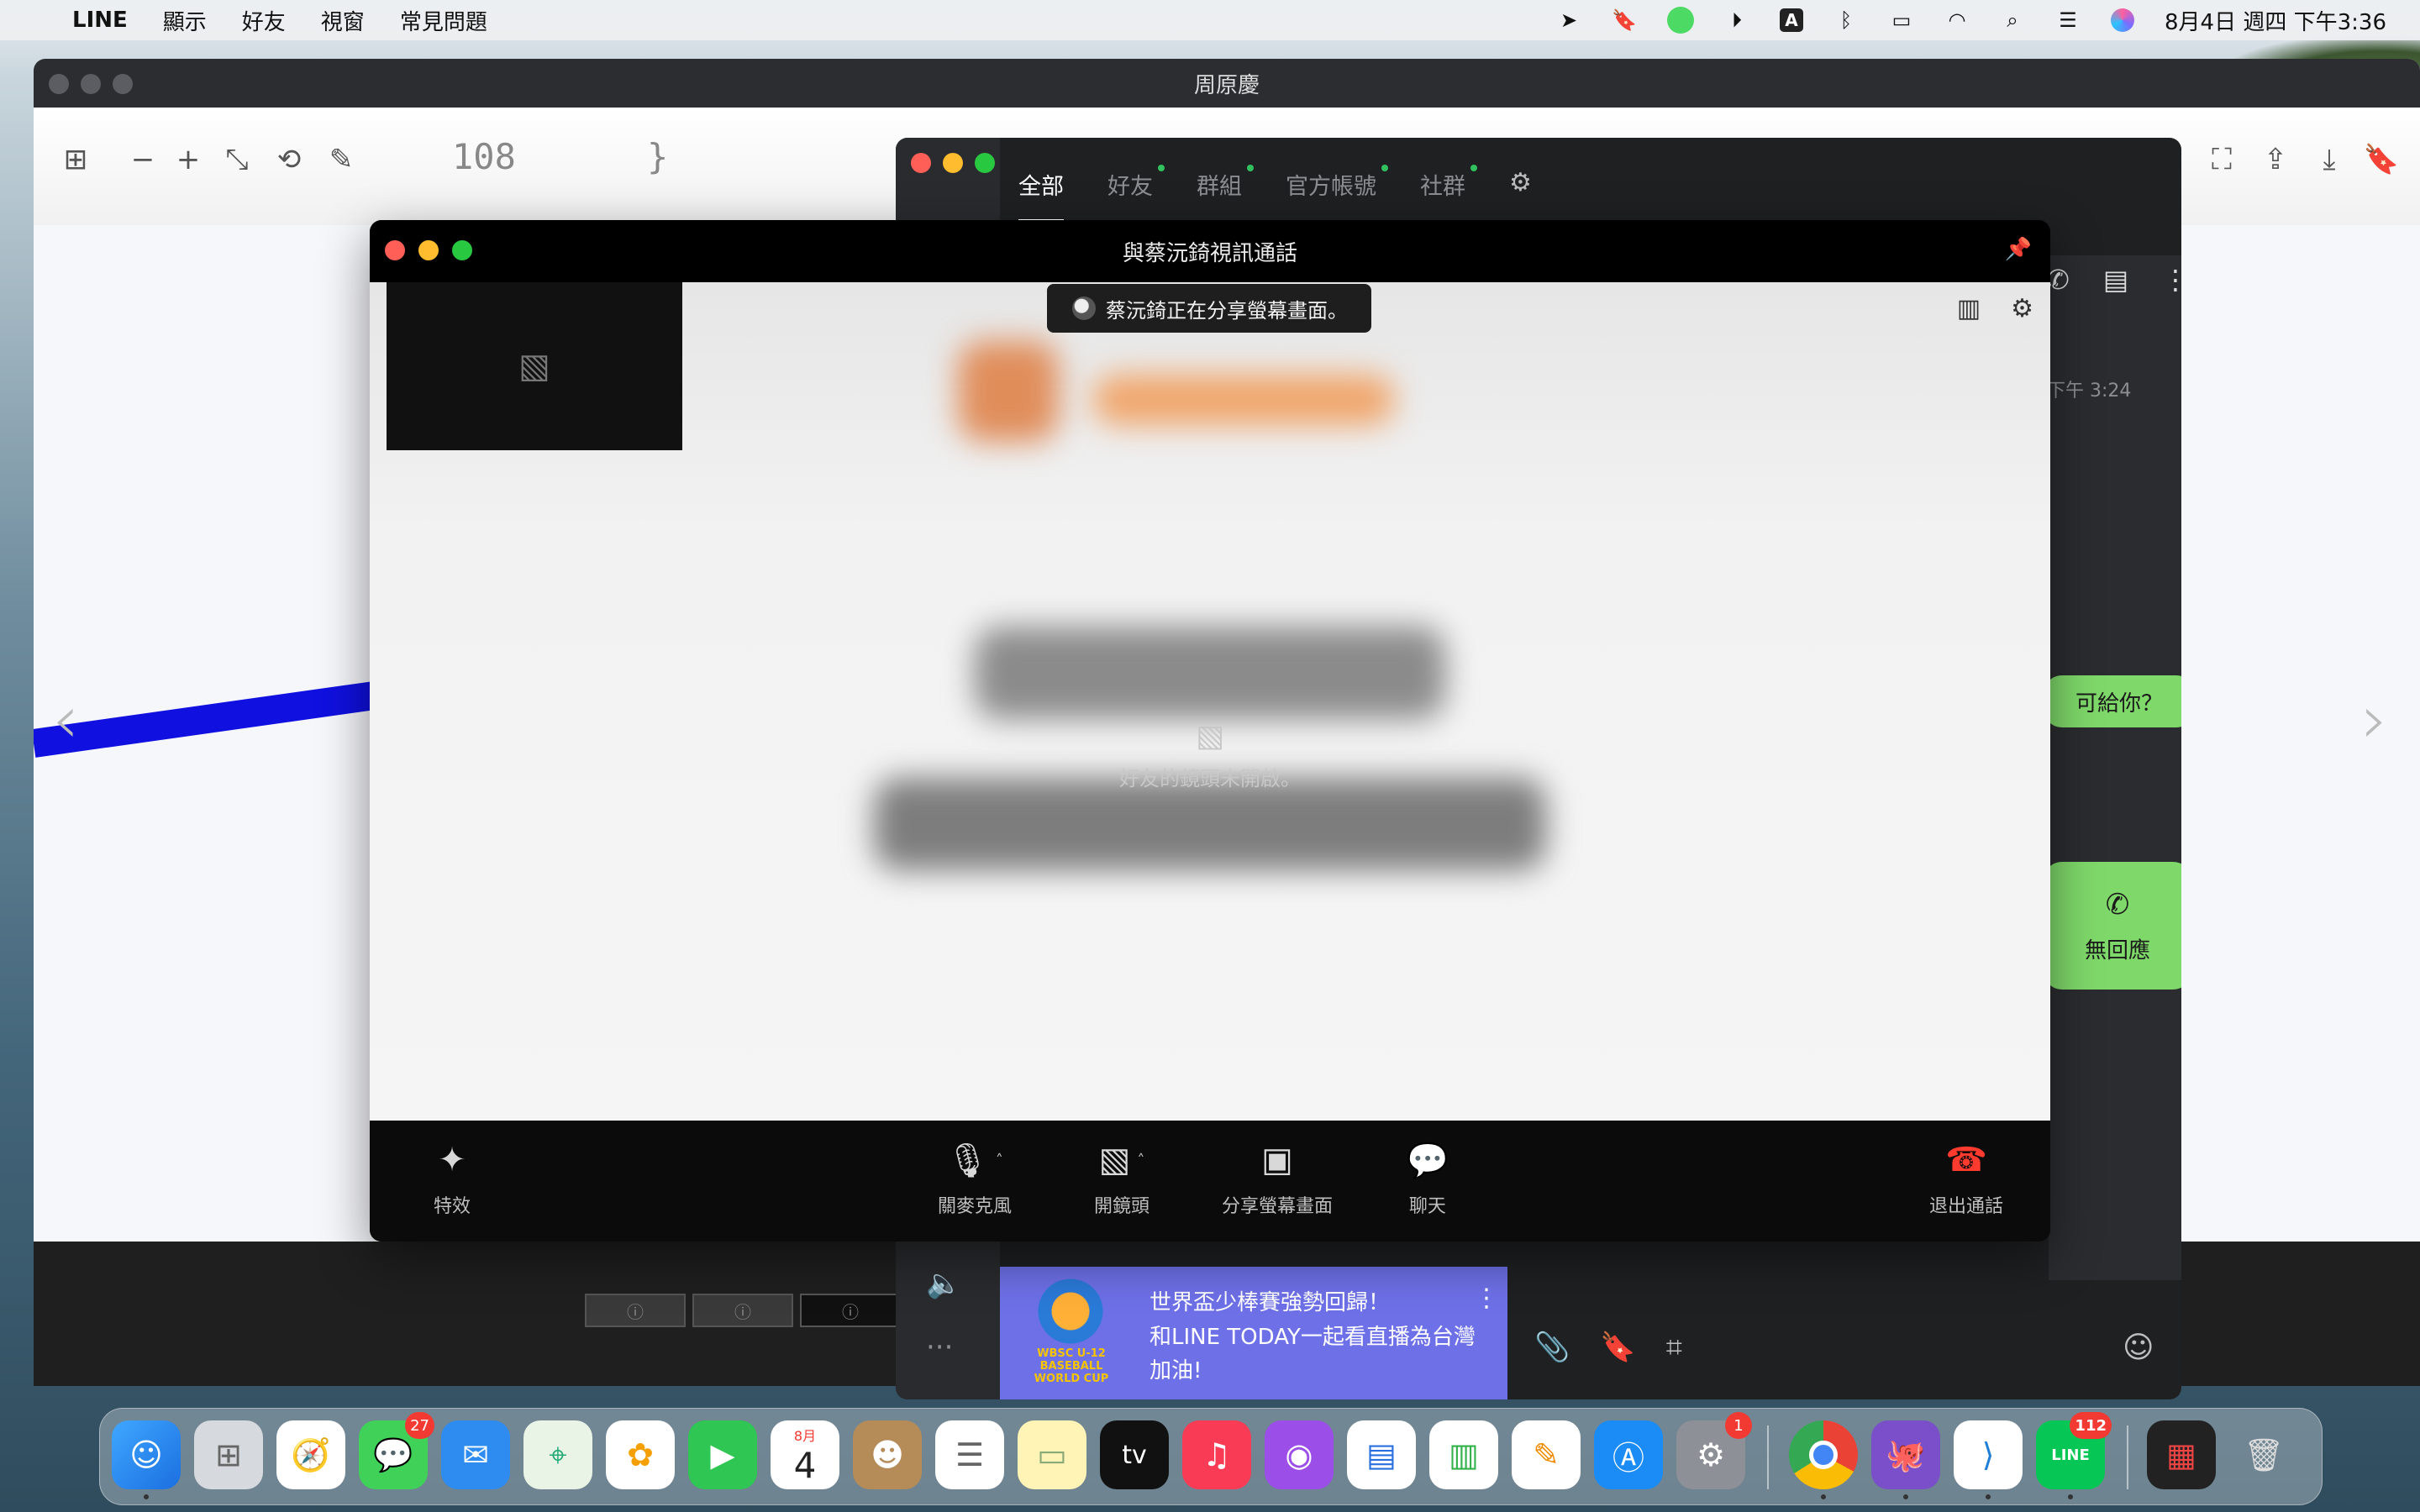 The height and width of the screenshot is (1512, 2420). What do you see at coordinates (975, 1179) in the screenshot?
I see `mic-button: 🎙 ˄ 關麥克風` at bounding box center [975, 1179].